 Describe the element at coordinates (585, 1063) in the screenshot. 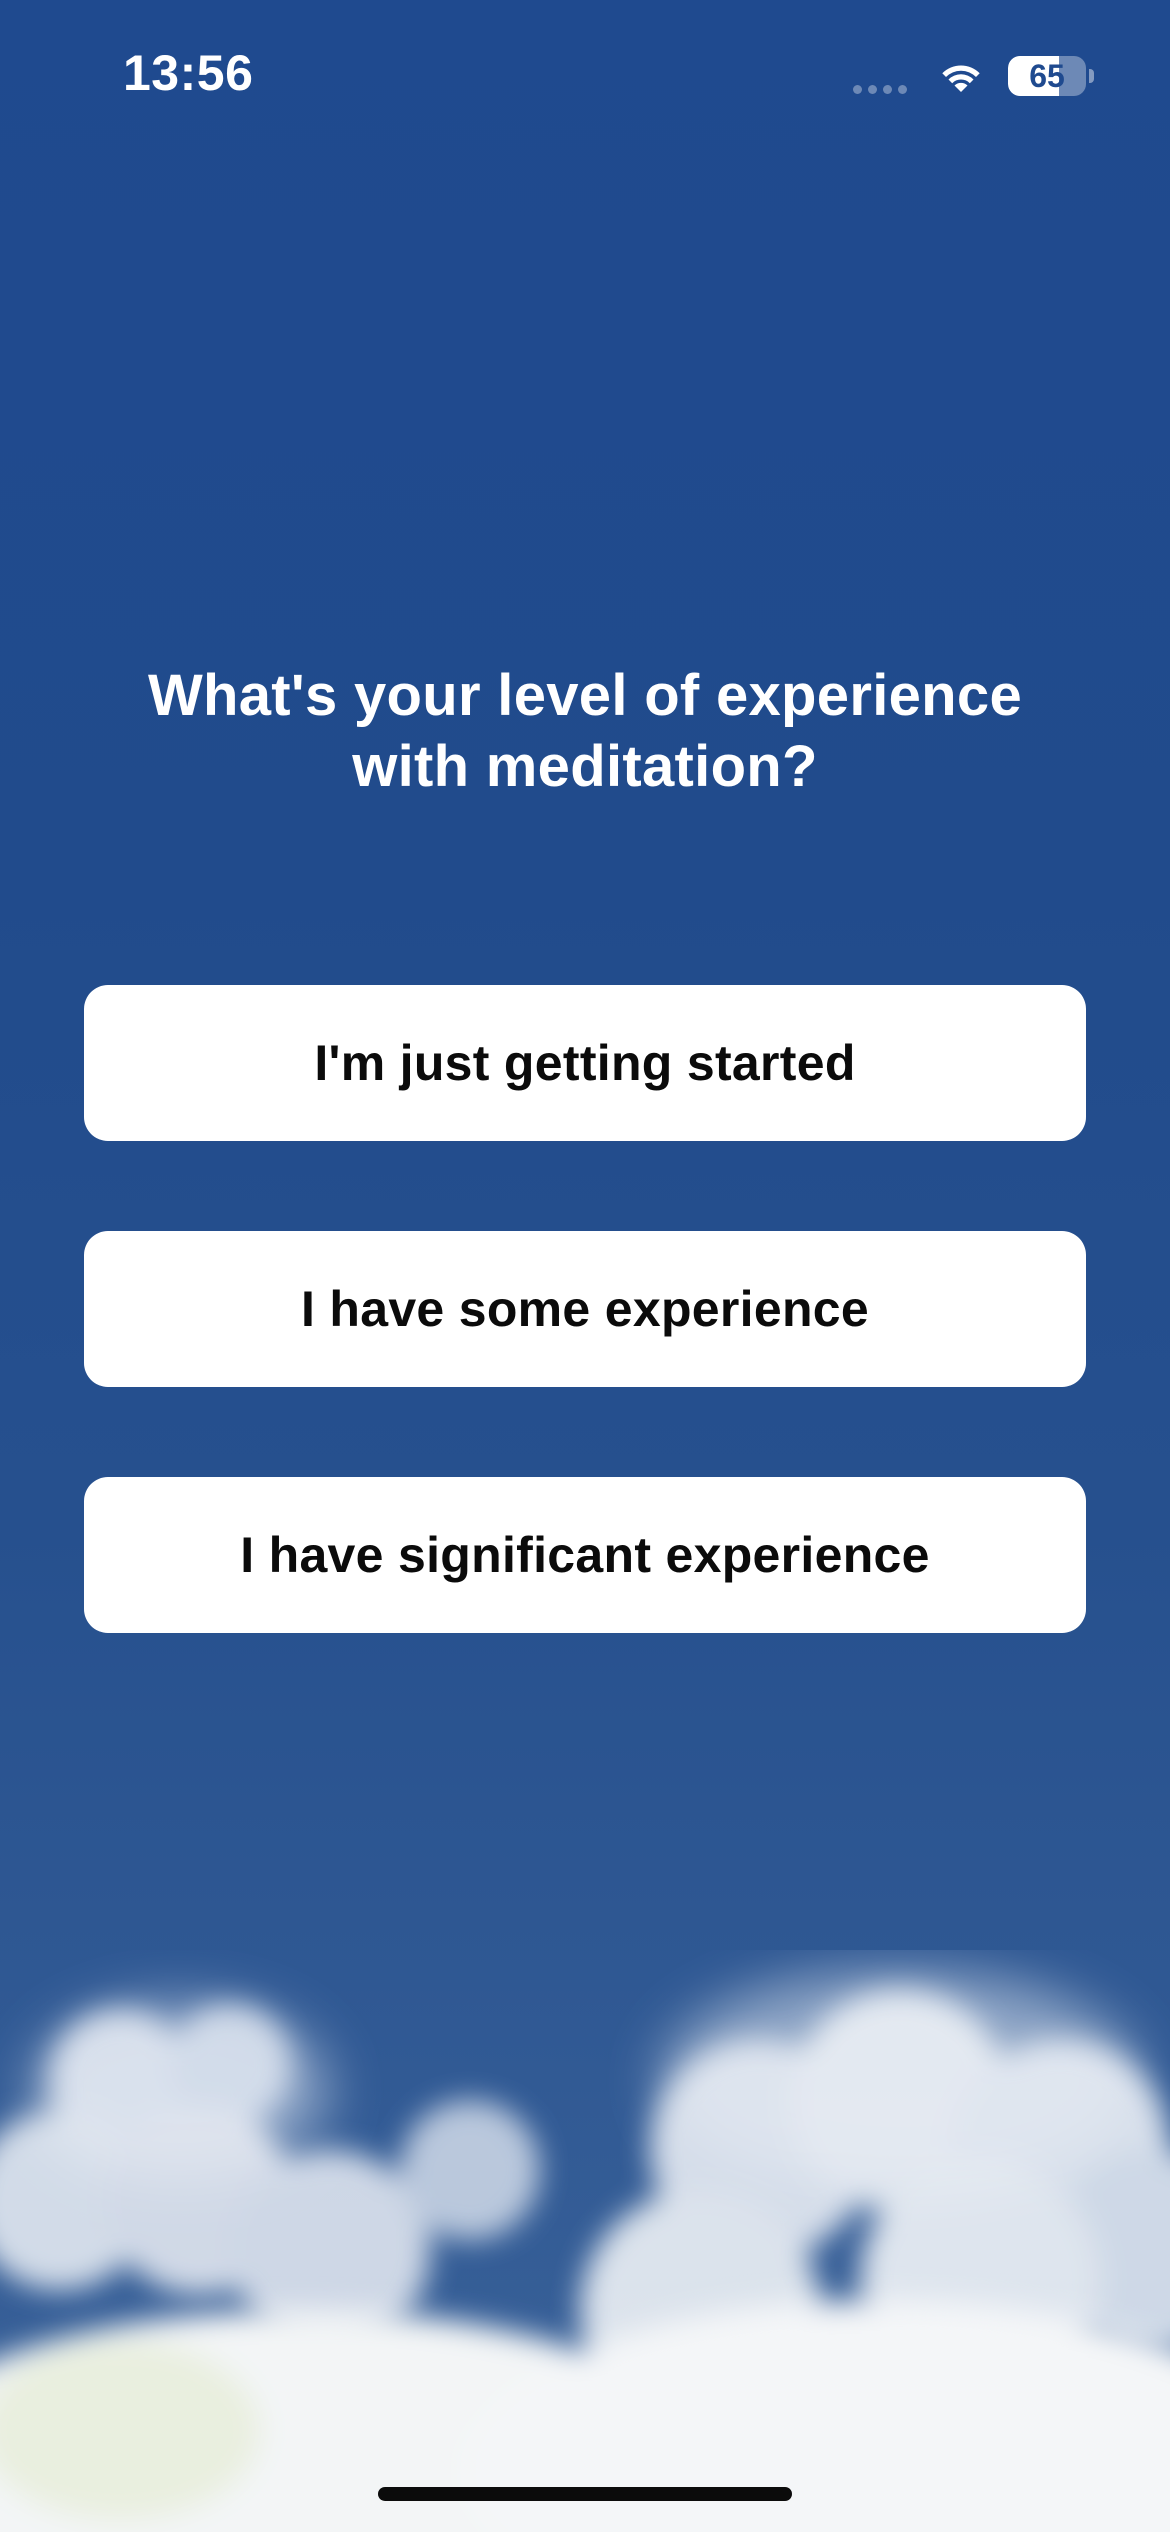

I see `option-just-getting-started-button: I'm just getting started` at that location.